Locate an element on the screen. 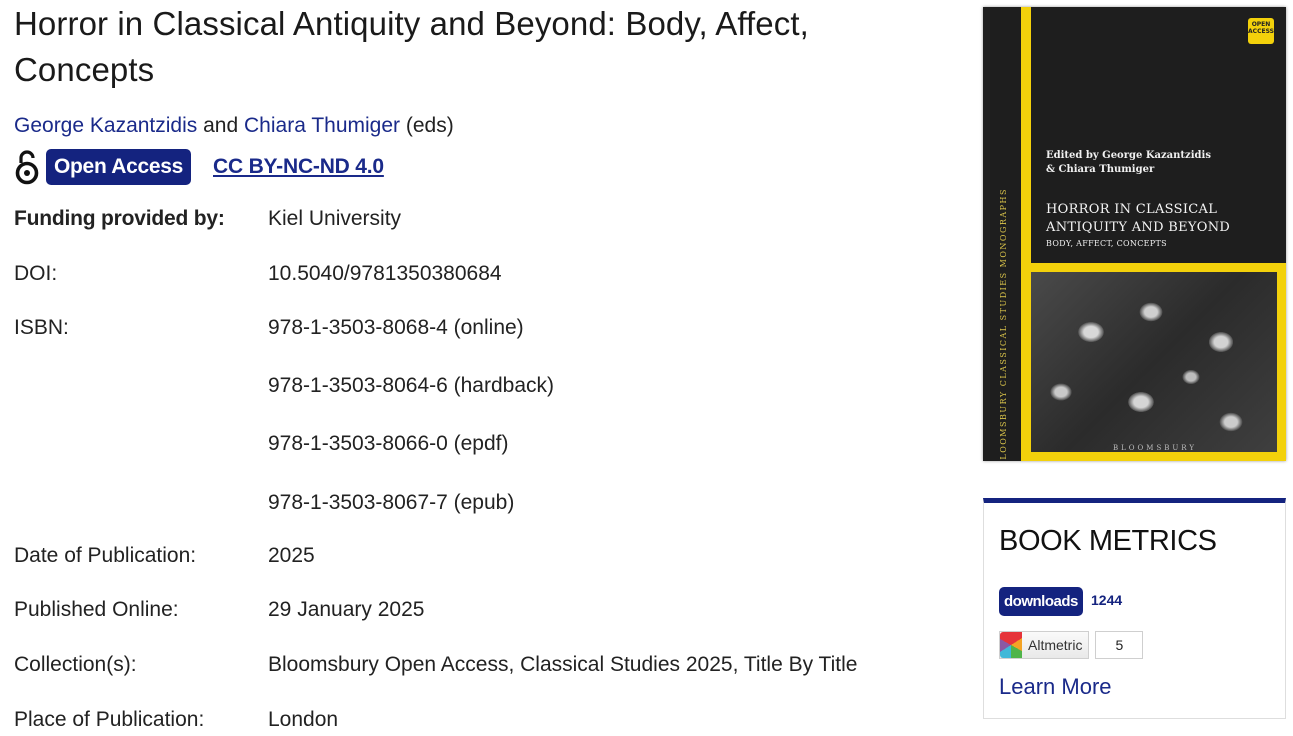 This screenshot has height=736, width=1293. open-lock-icon is located at coordinates (27, 167).